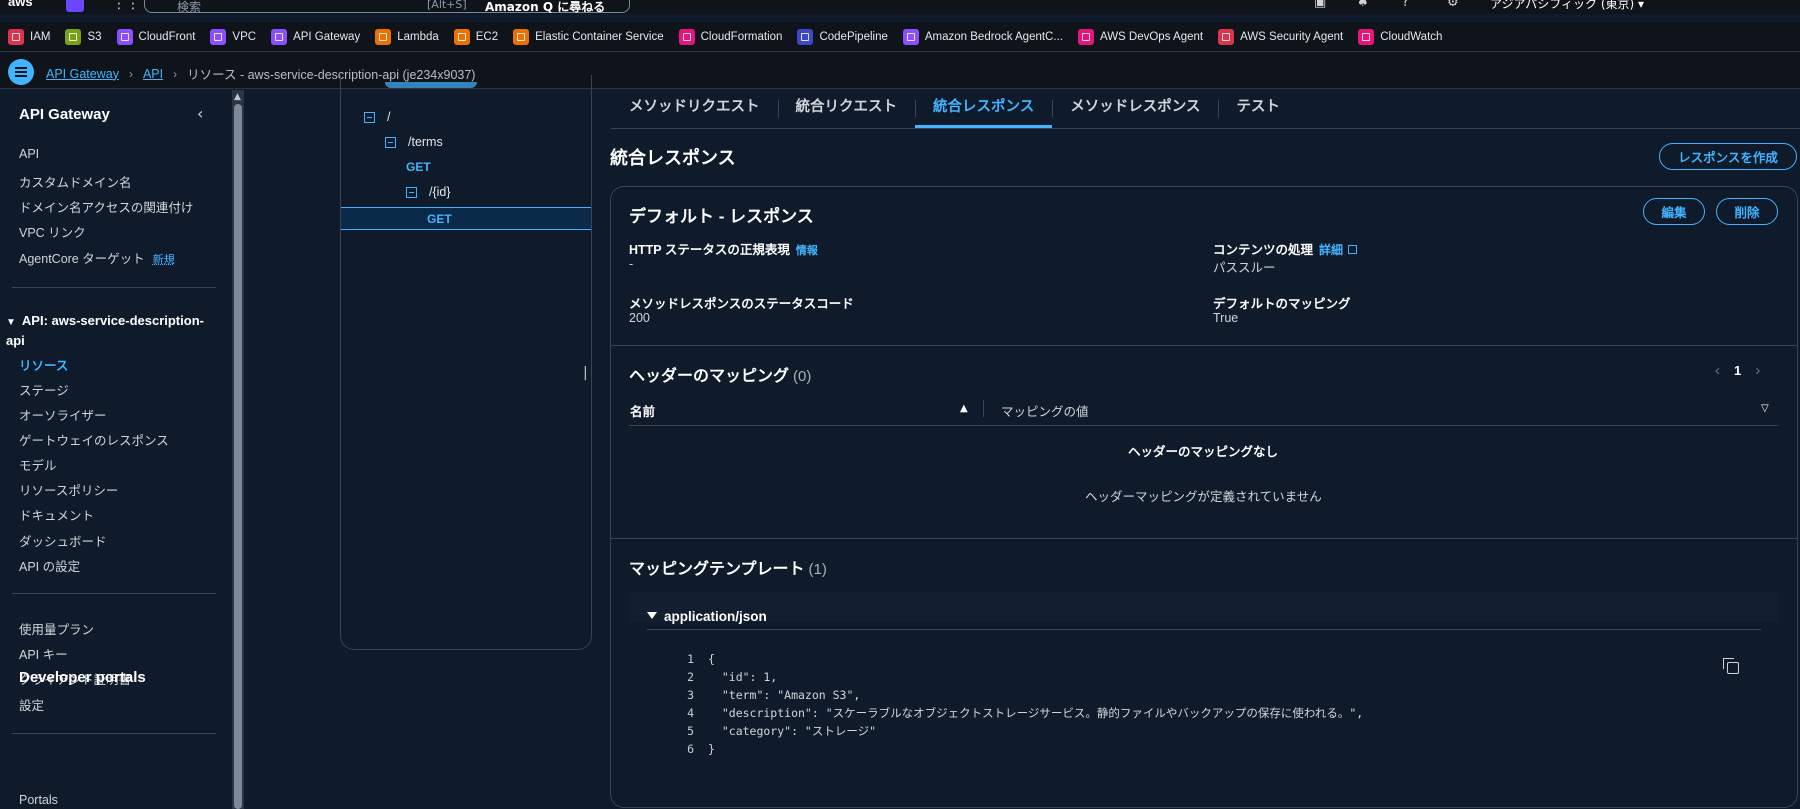  I want to click on delete-button: 削除, so click(1747, 211).